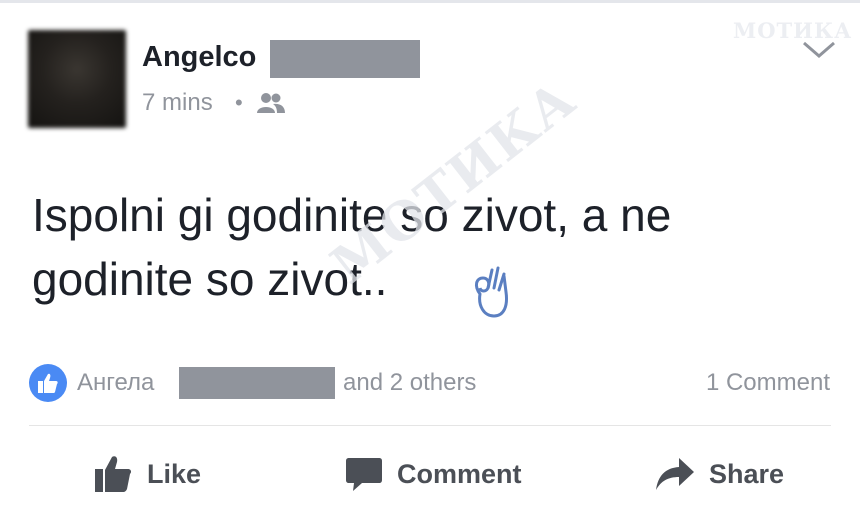 The image size is (860, 522). Describe the element at coordinates (430, 1) in the screenshot. I see `top-border` at that location.